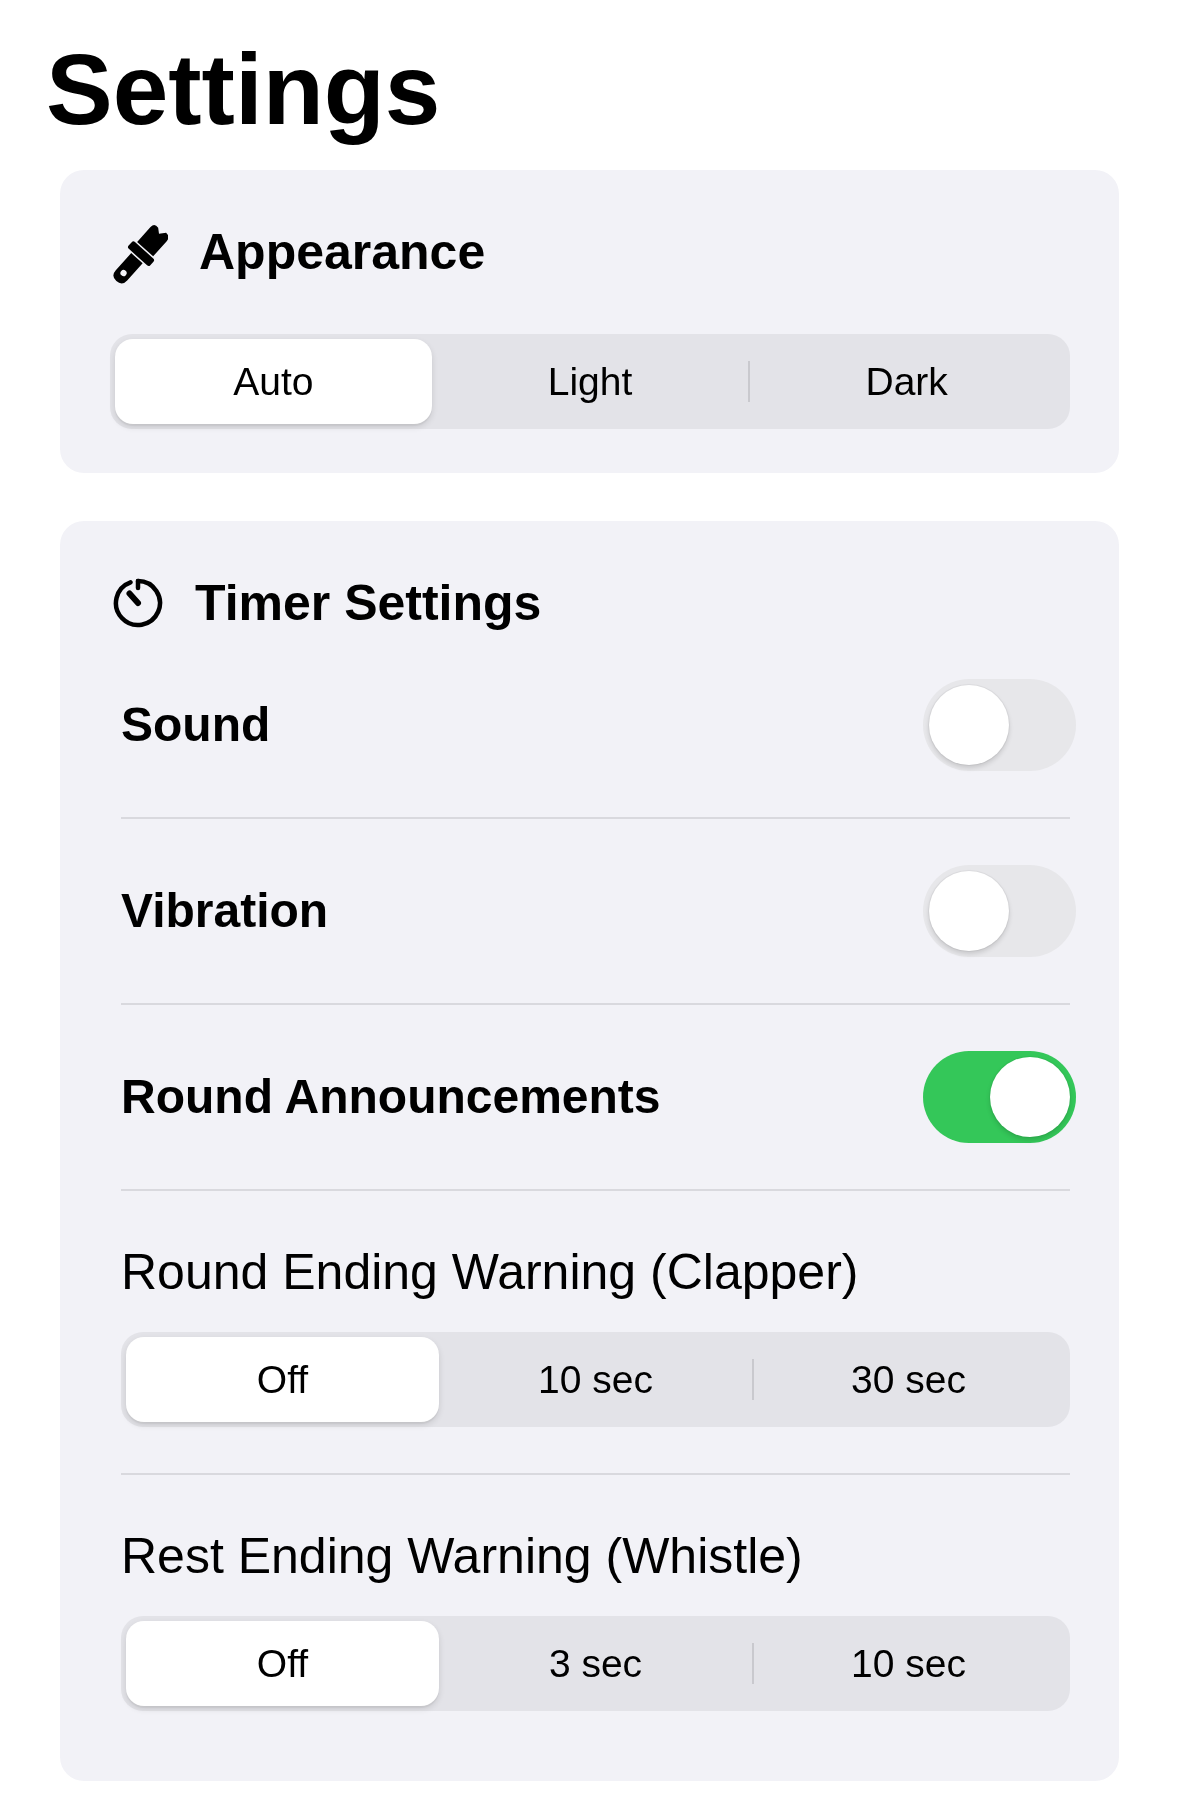 The width and height of the screenshot is (1179, 1814). Describe the element at coordinates (906, 381) in the screenshot. I see `segment-option: Dark` at that location.